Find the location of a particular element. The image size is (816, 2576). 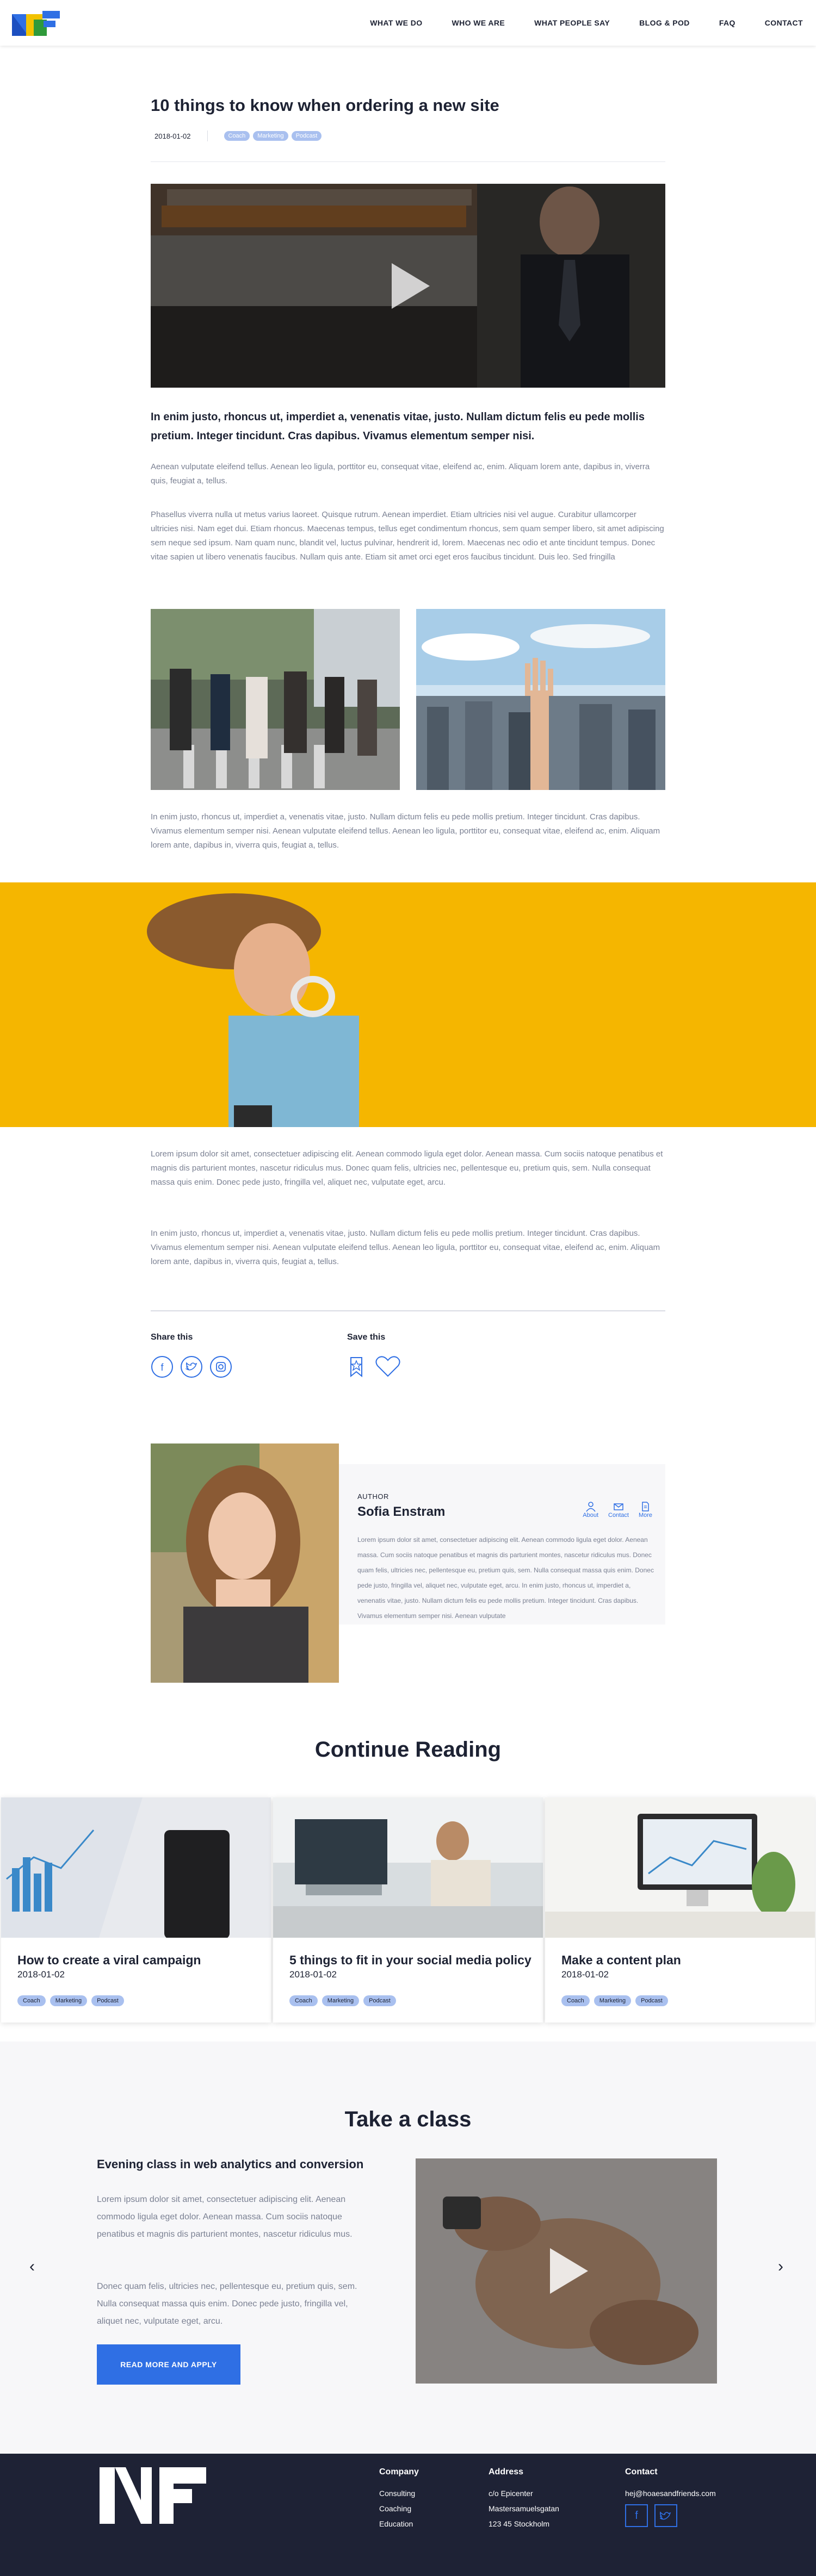

footer-contact: Contact hej@hoaesandfriends.com f is located at coordinates (670, 2497).